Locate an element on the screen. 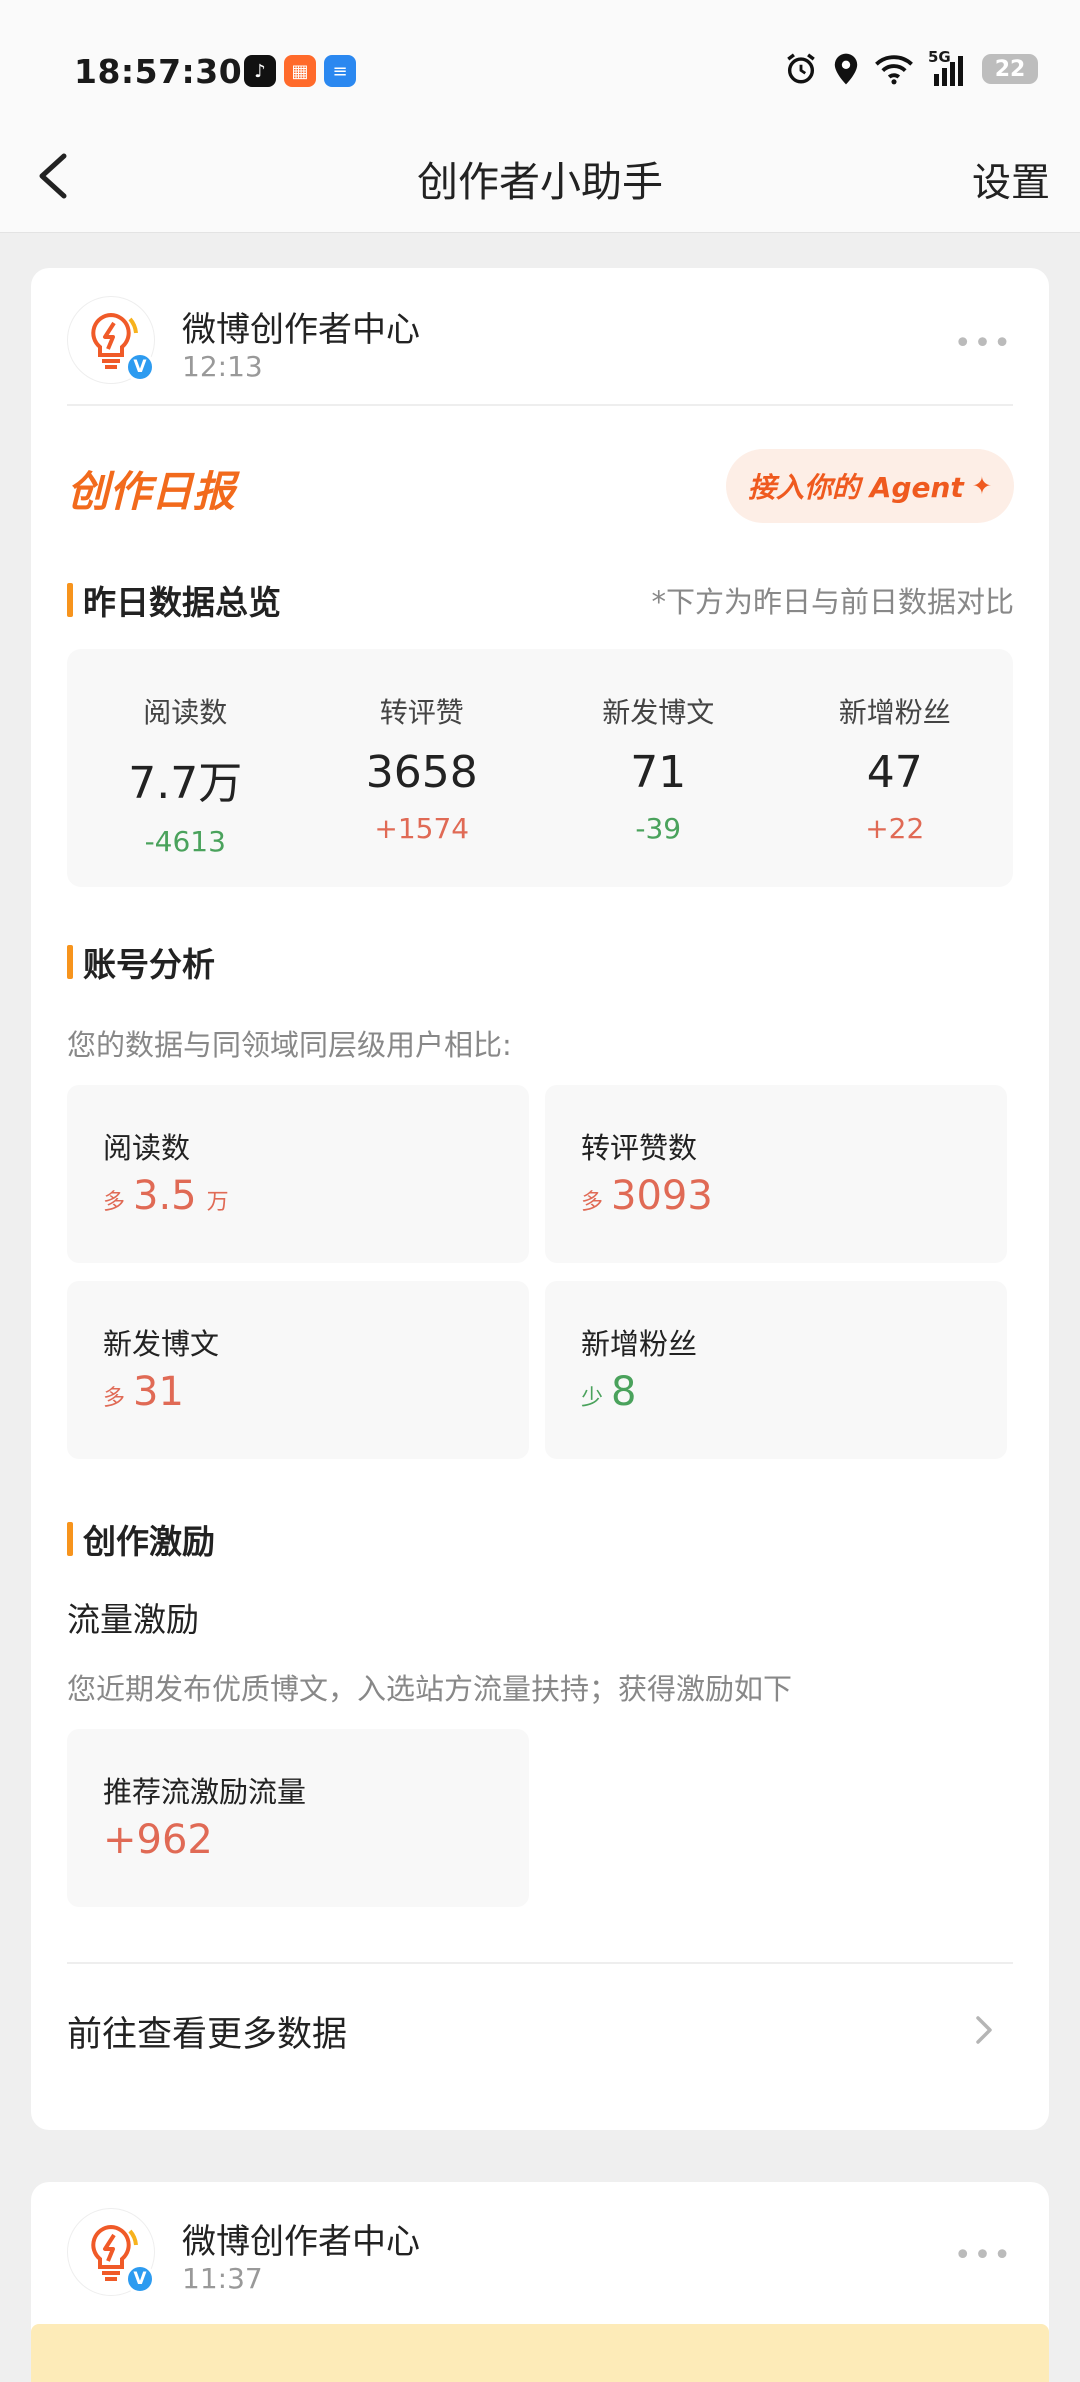 This screenshot has height=2382, width=1080. stat-value: 3658 is located at coordinates (421, 772).